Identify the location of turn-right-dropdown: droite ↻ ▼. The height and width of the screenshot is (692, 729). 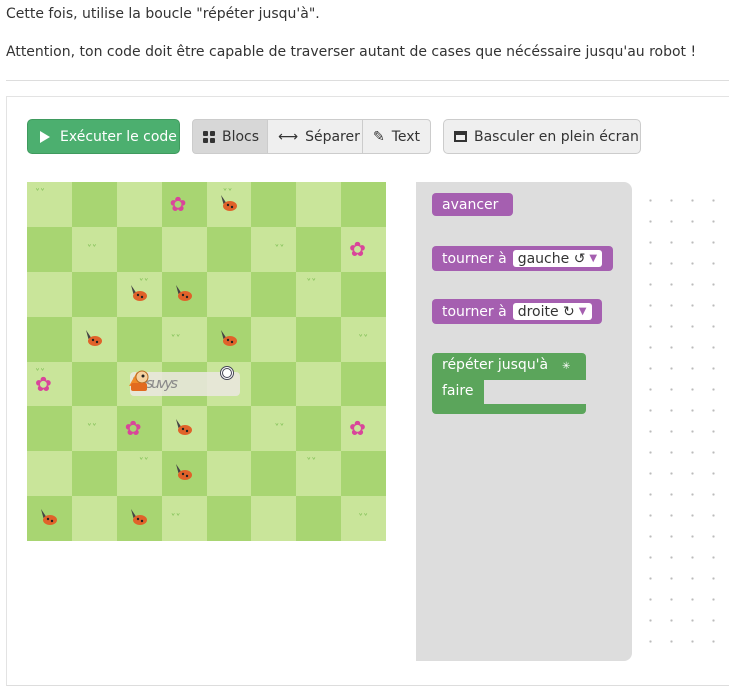
(552, 311).